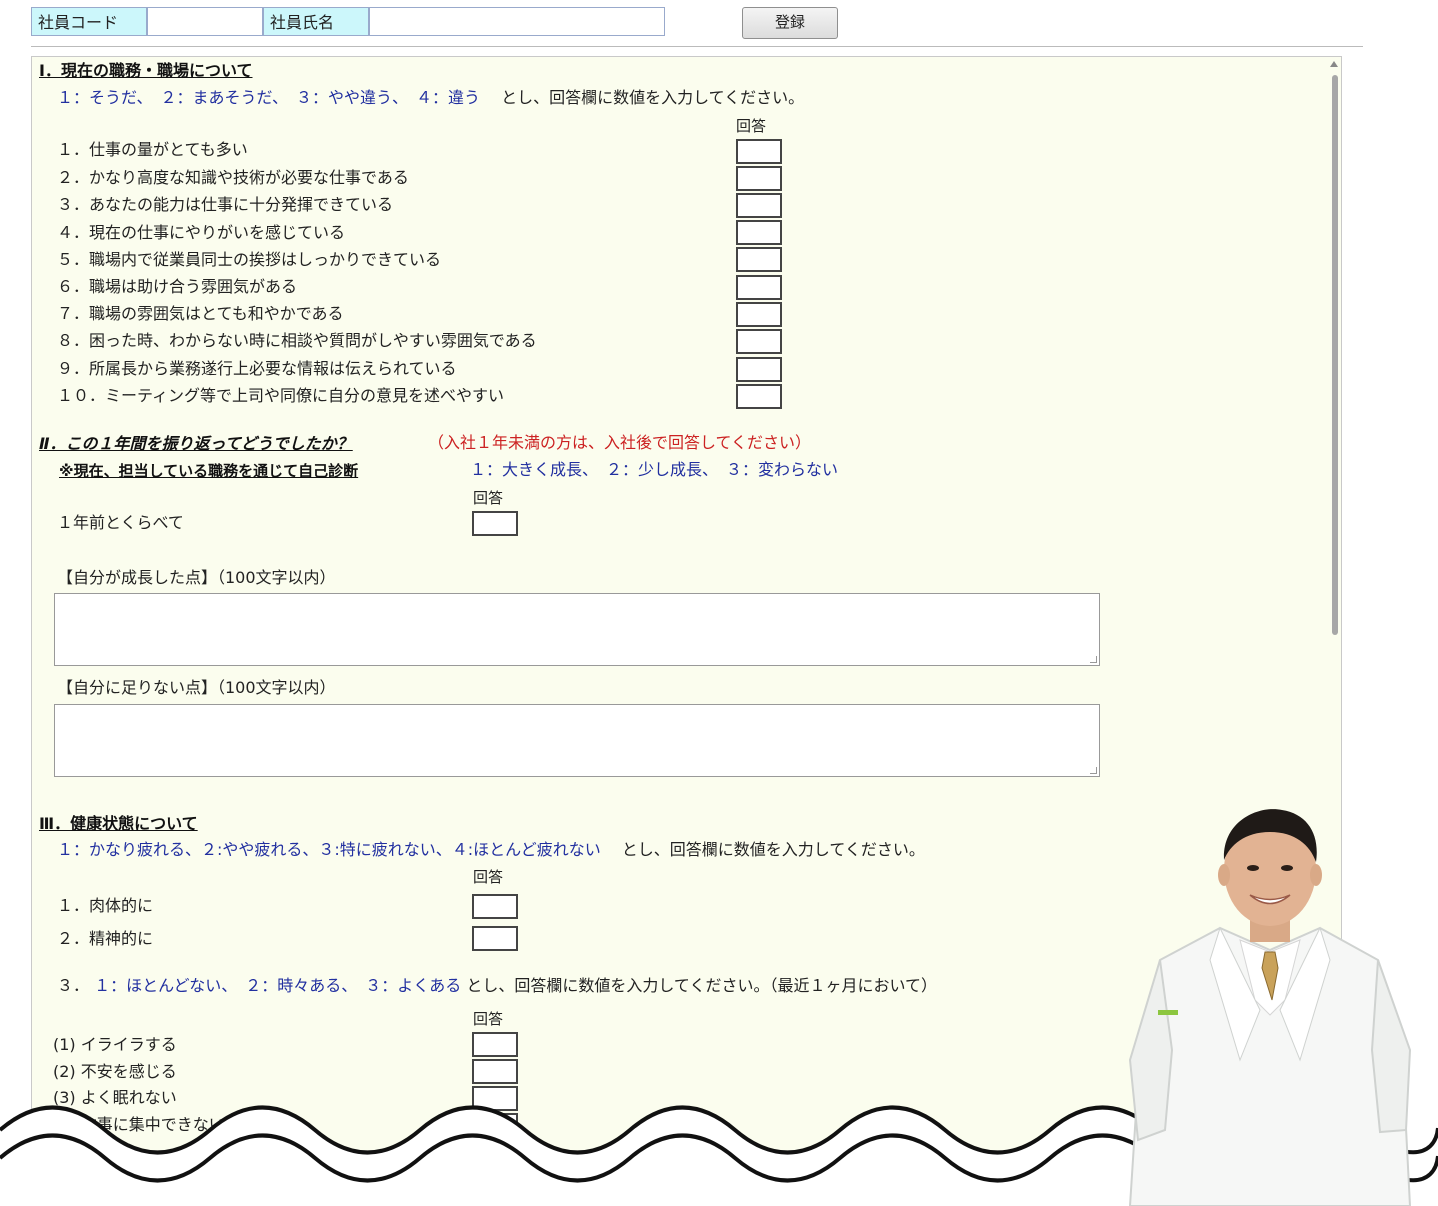 The height and width of the screenshot is (1206, 1438). Describe the element at coordinates (200, 313) in the screenshot. I see `section1-item-7: ７．職場の雰囲気はとても和やかである` at that location.